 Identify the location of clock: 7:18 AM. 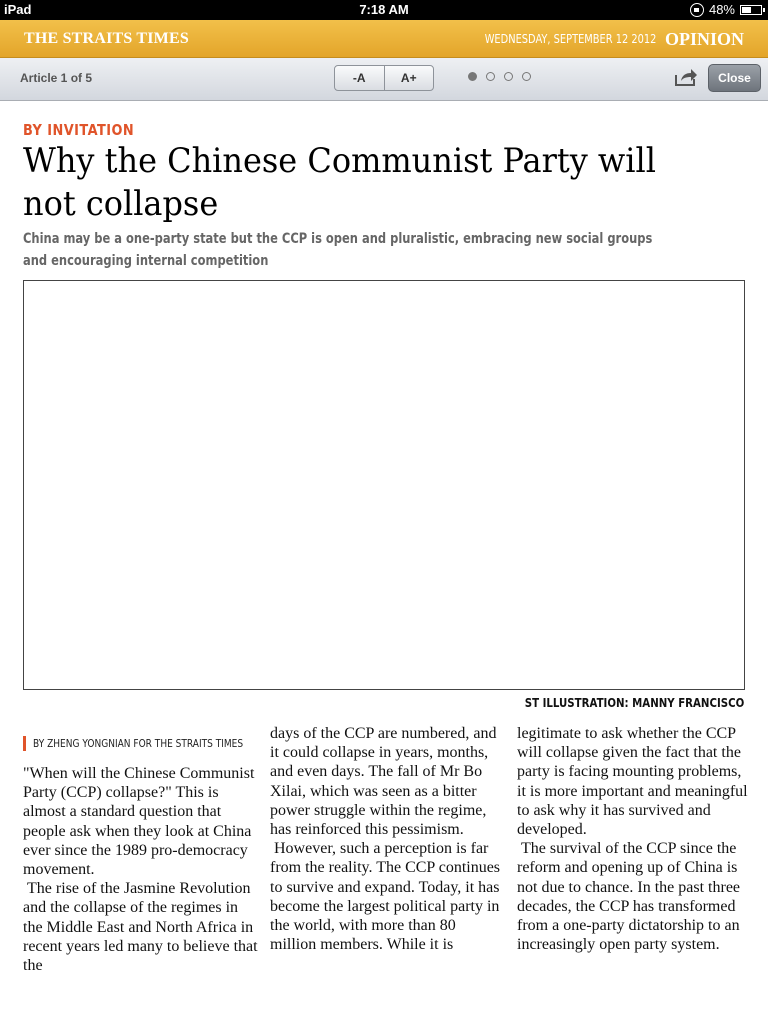
(384, 9).